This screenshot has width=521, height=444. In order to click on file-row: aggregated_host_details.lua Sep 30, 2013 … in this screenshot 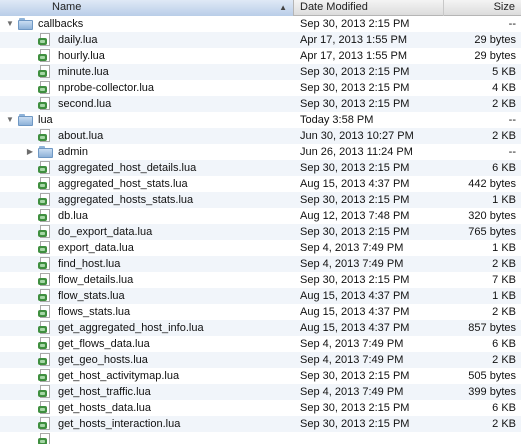, I will do `click(260, 168)`.